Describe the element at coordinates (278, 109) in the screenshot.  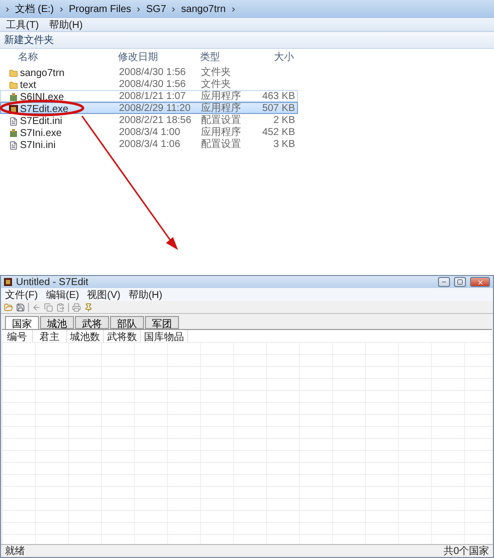
I see `file-size: 507 KB` at that location.